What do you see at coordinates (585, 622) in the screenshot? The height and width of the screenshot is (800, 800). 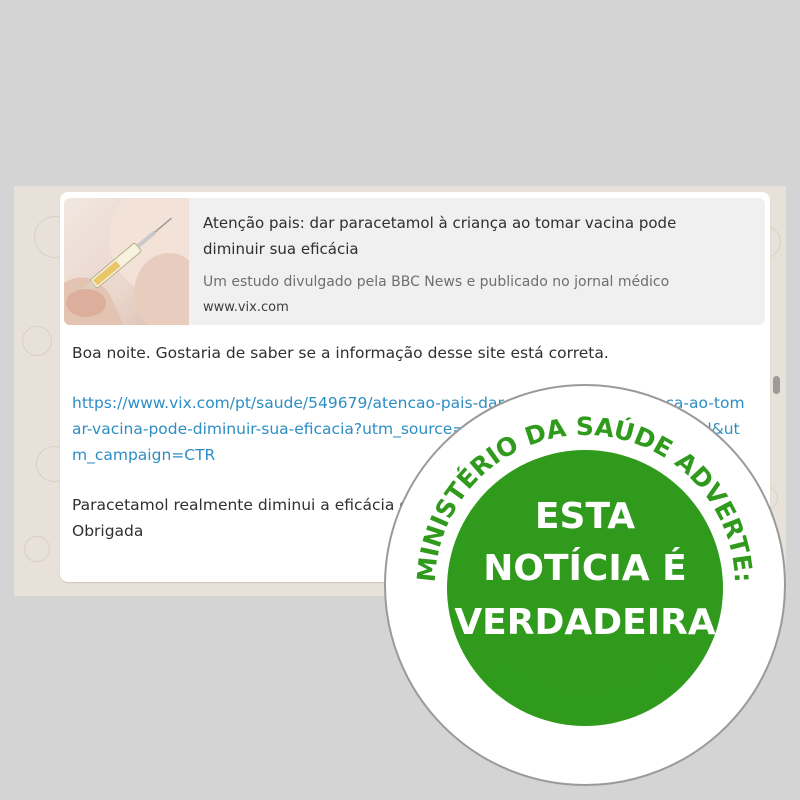 I see `stamp-line-3: VERDADEIRA` at bounding box center [585, 622].